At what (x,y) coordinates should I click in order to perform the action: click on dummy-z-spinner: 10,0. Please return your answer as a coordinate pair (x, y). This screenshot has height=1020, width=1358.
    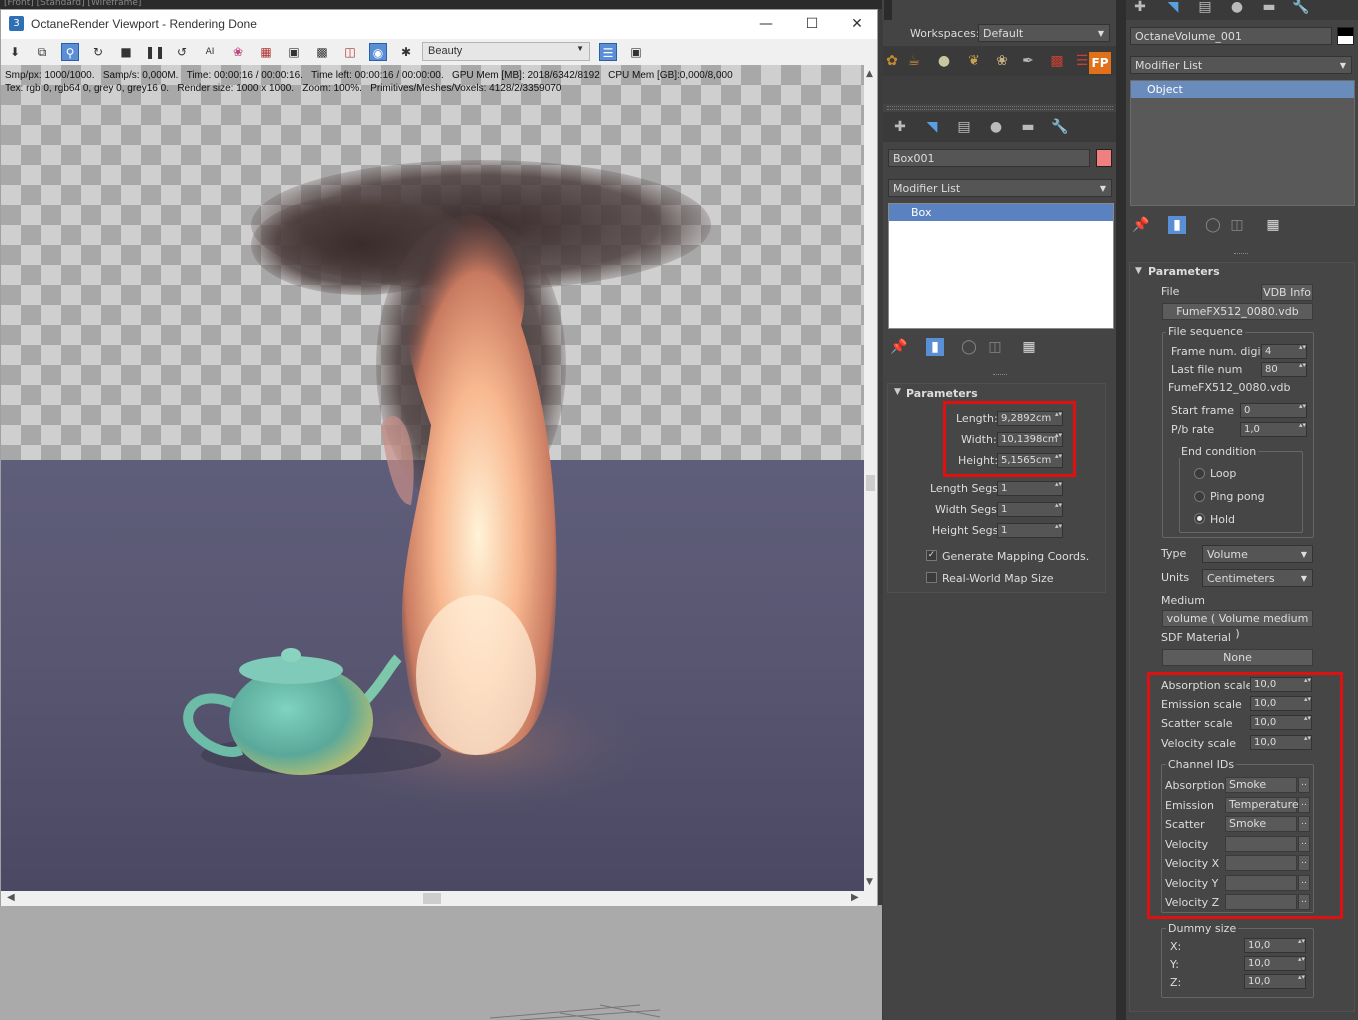
    Looking at the image, I should click on (1275, 981).